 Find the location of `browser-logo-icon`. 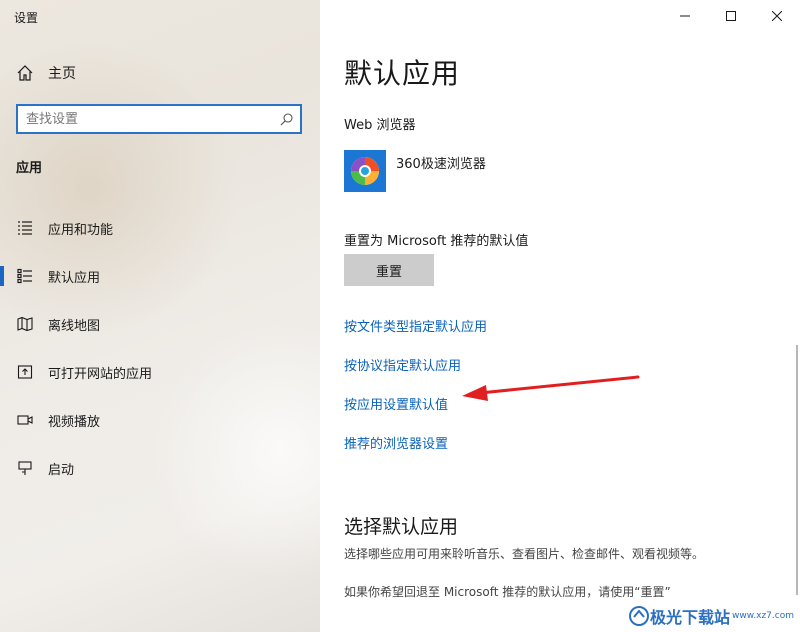

browser-logo-icon is located at coordinates (365, 171).